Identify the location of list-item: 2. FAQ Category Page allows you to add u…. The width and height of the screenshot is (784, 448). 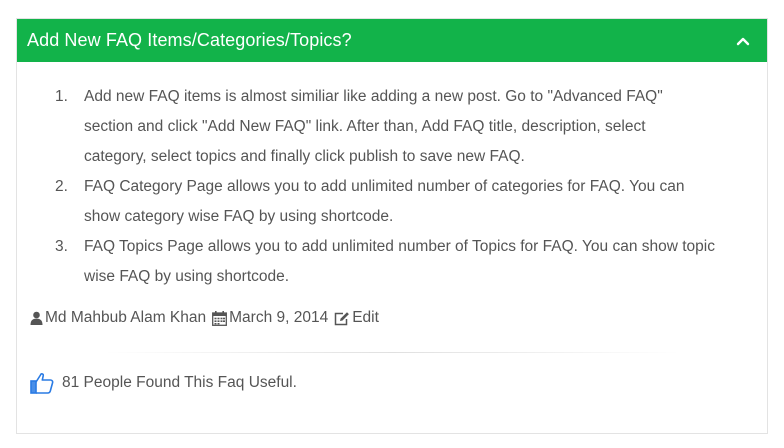
(406, 202).